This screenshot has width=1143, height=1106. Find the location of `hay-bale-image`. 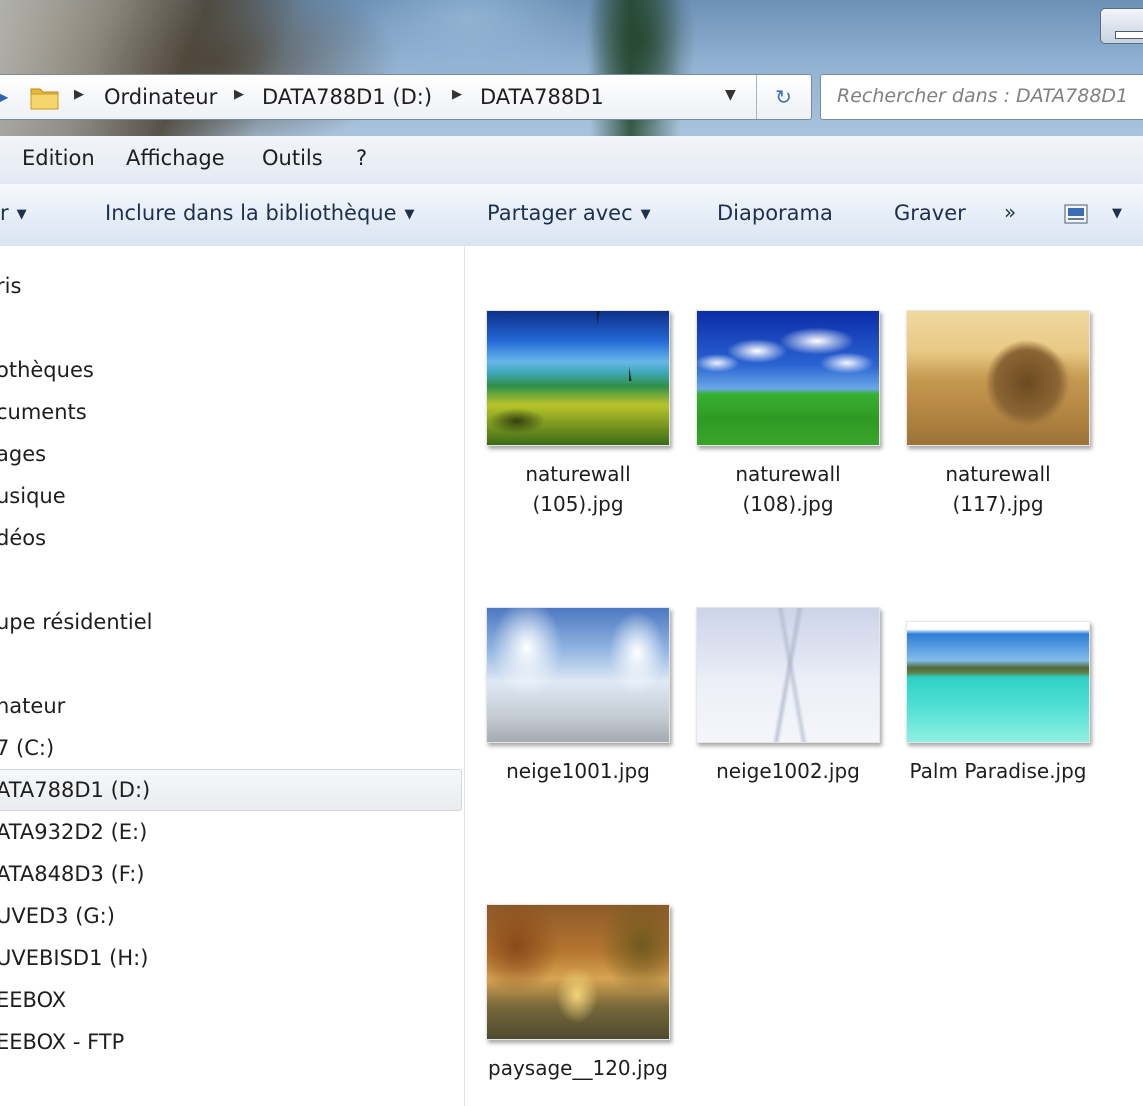

hay-bale-image is located at coordinates (998, 378).